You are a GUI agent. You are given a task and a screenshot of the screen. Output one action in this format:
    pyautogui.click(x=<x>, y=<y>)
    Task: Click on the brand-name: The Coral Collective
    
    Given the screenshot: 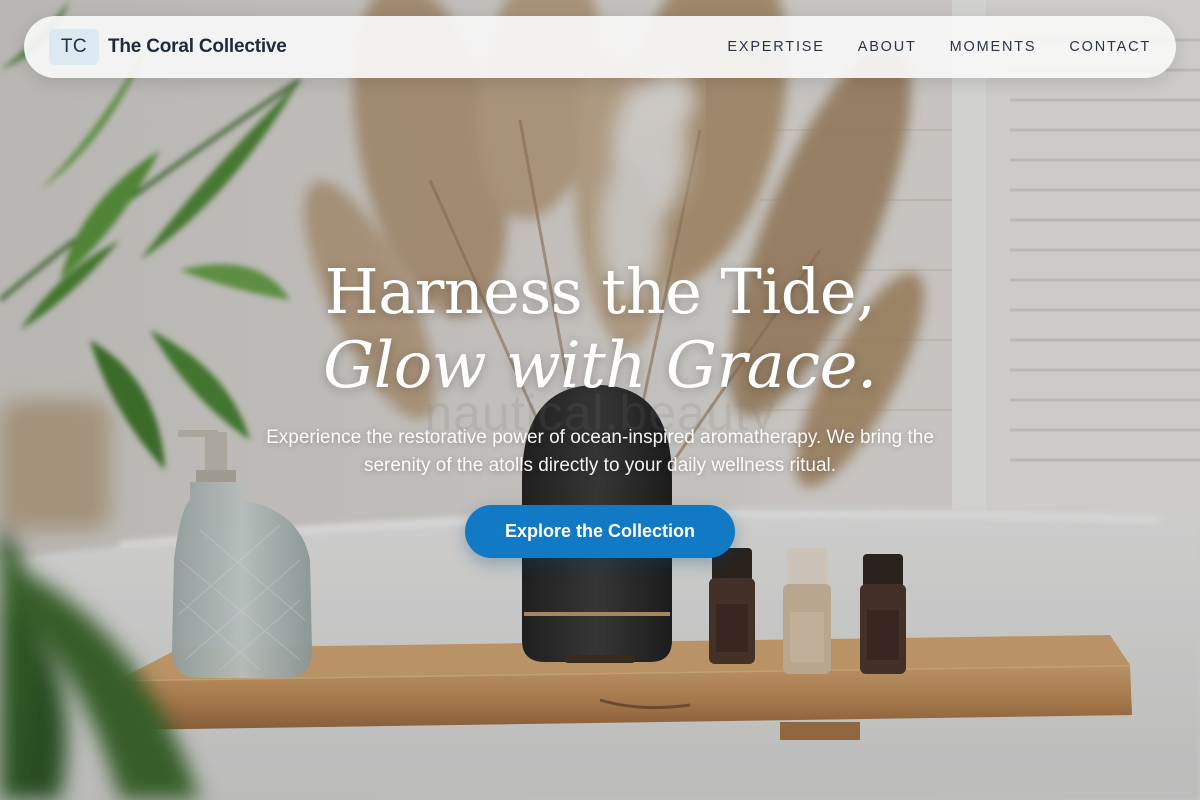 What is the action you would take?
    pyautogui.click(x=197, y=46)
    